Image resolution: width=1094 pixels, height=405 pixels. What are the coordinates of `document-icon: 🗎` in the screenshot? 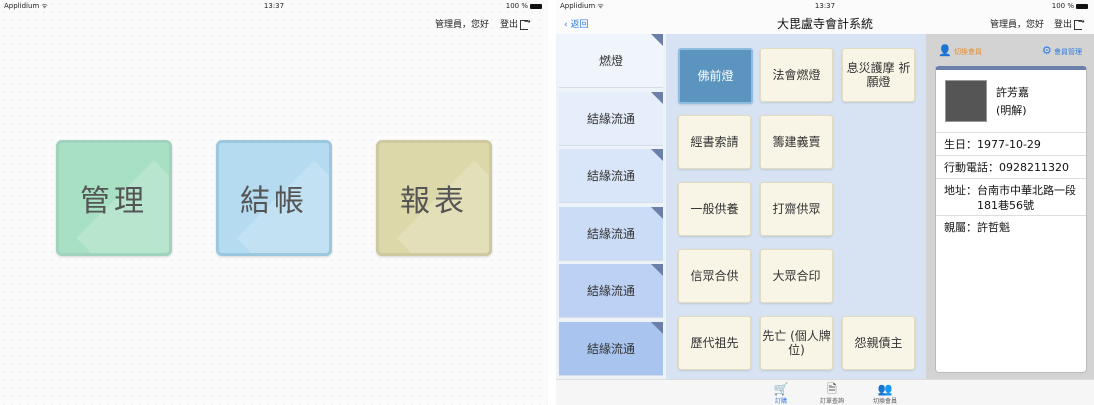 It's located at (832, 389).